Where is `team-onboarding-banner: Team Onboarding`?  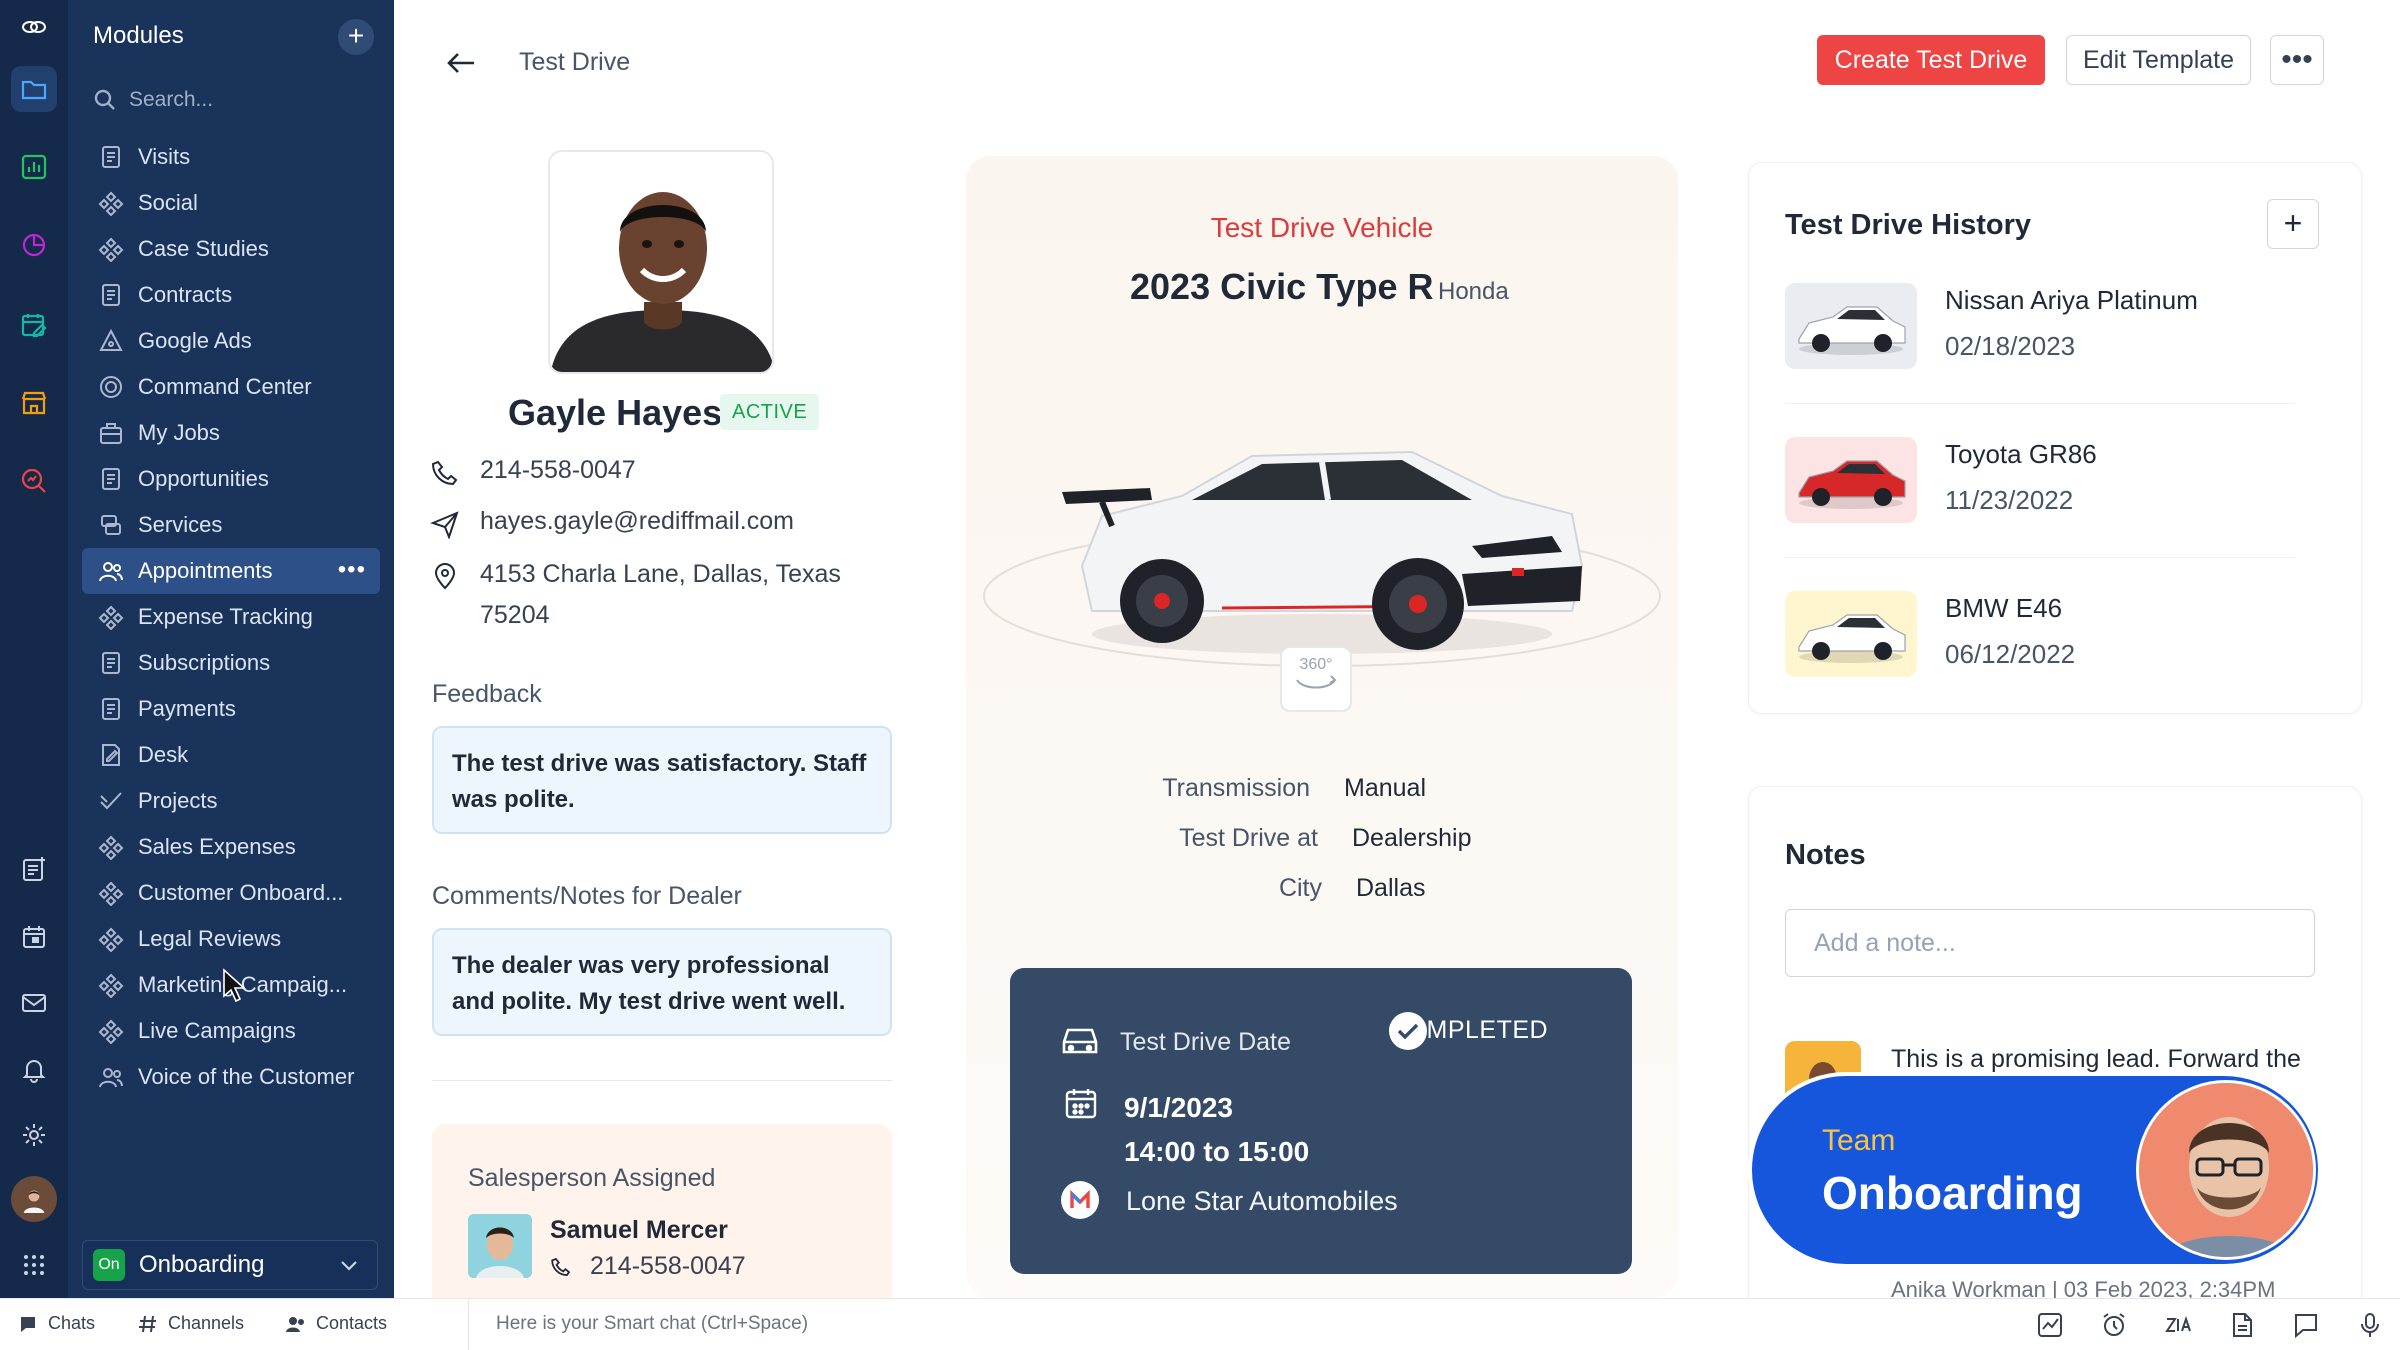 team-onboarding-banner: Team Onboarding is located at coordinates (2035, 1170).